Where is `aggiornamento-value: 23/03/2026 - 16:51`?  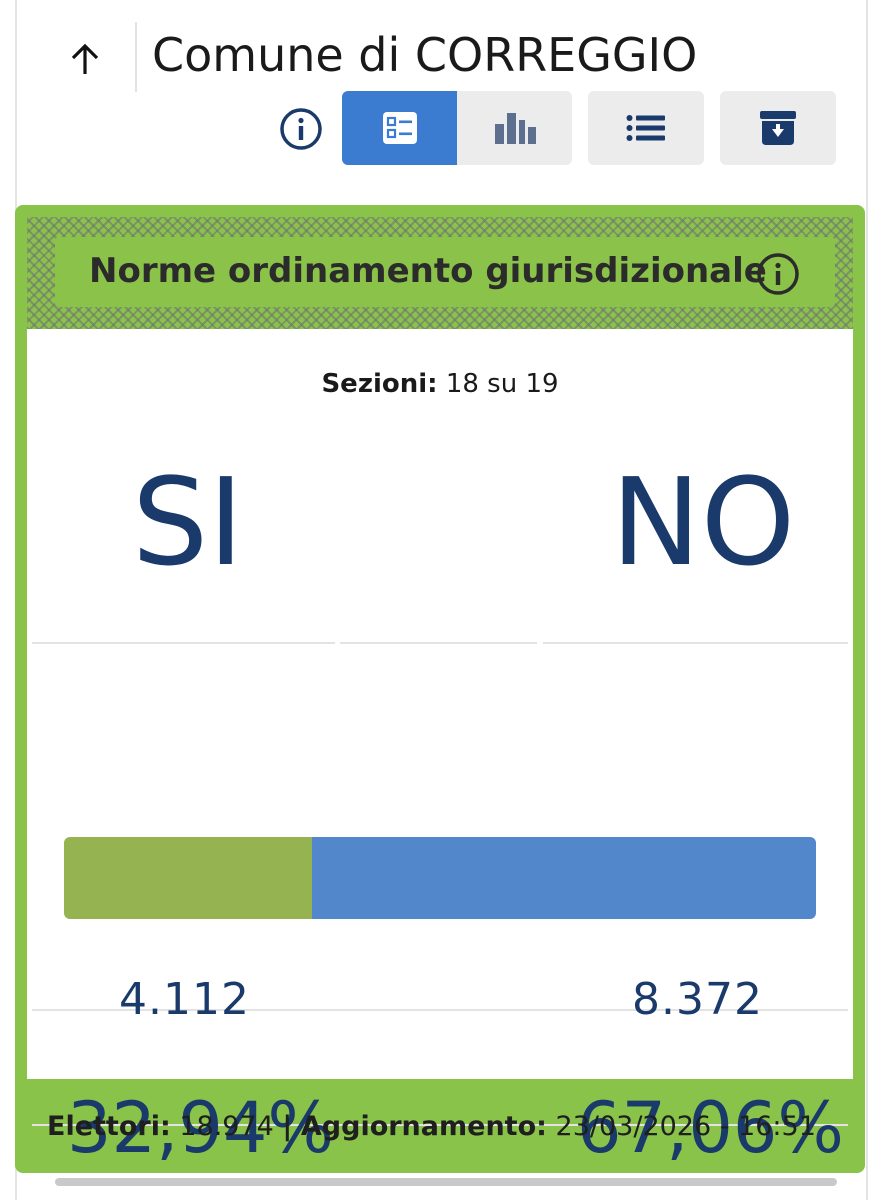
aggiornamento-value: 23/03/2026 - 16:51 is located at coordinates (685, 1126).